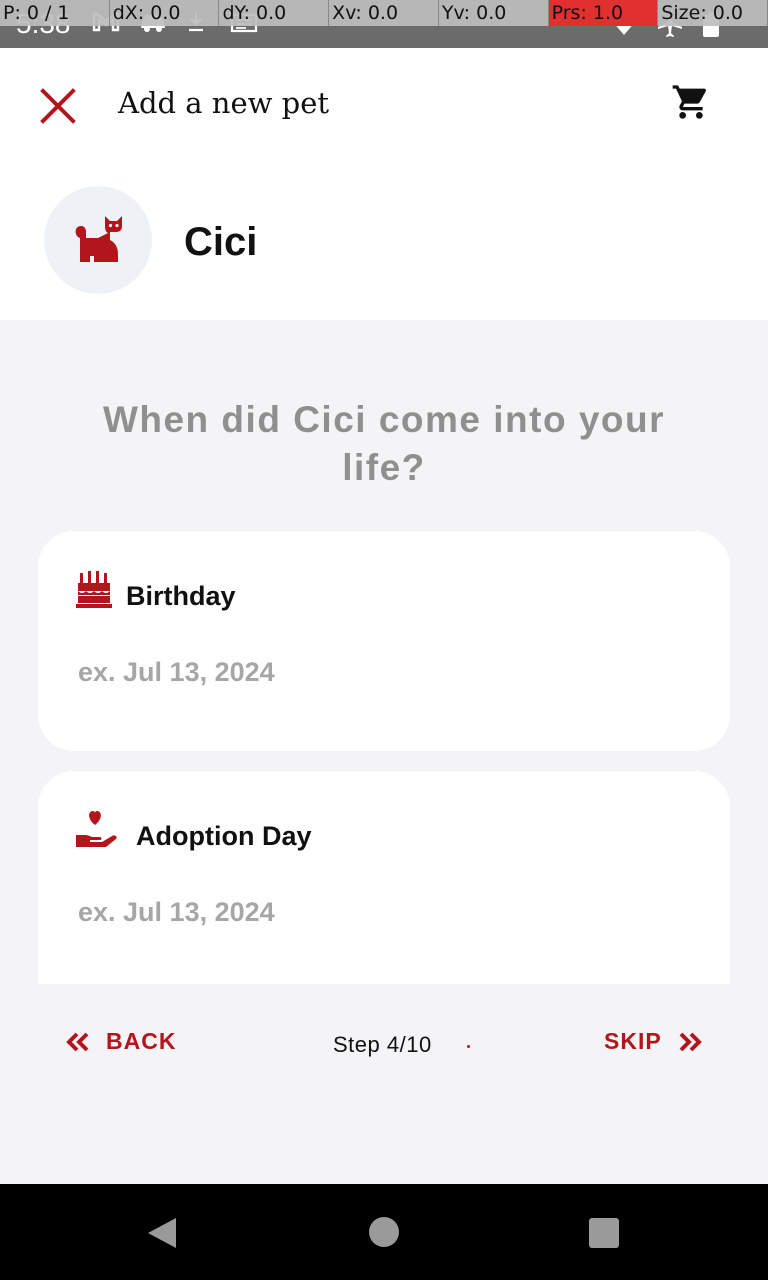 The image size is (768, 1280). I want to click on cat-icon, so click(98, 239).